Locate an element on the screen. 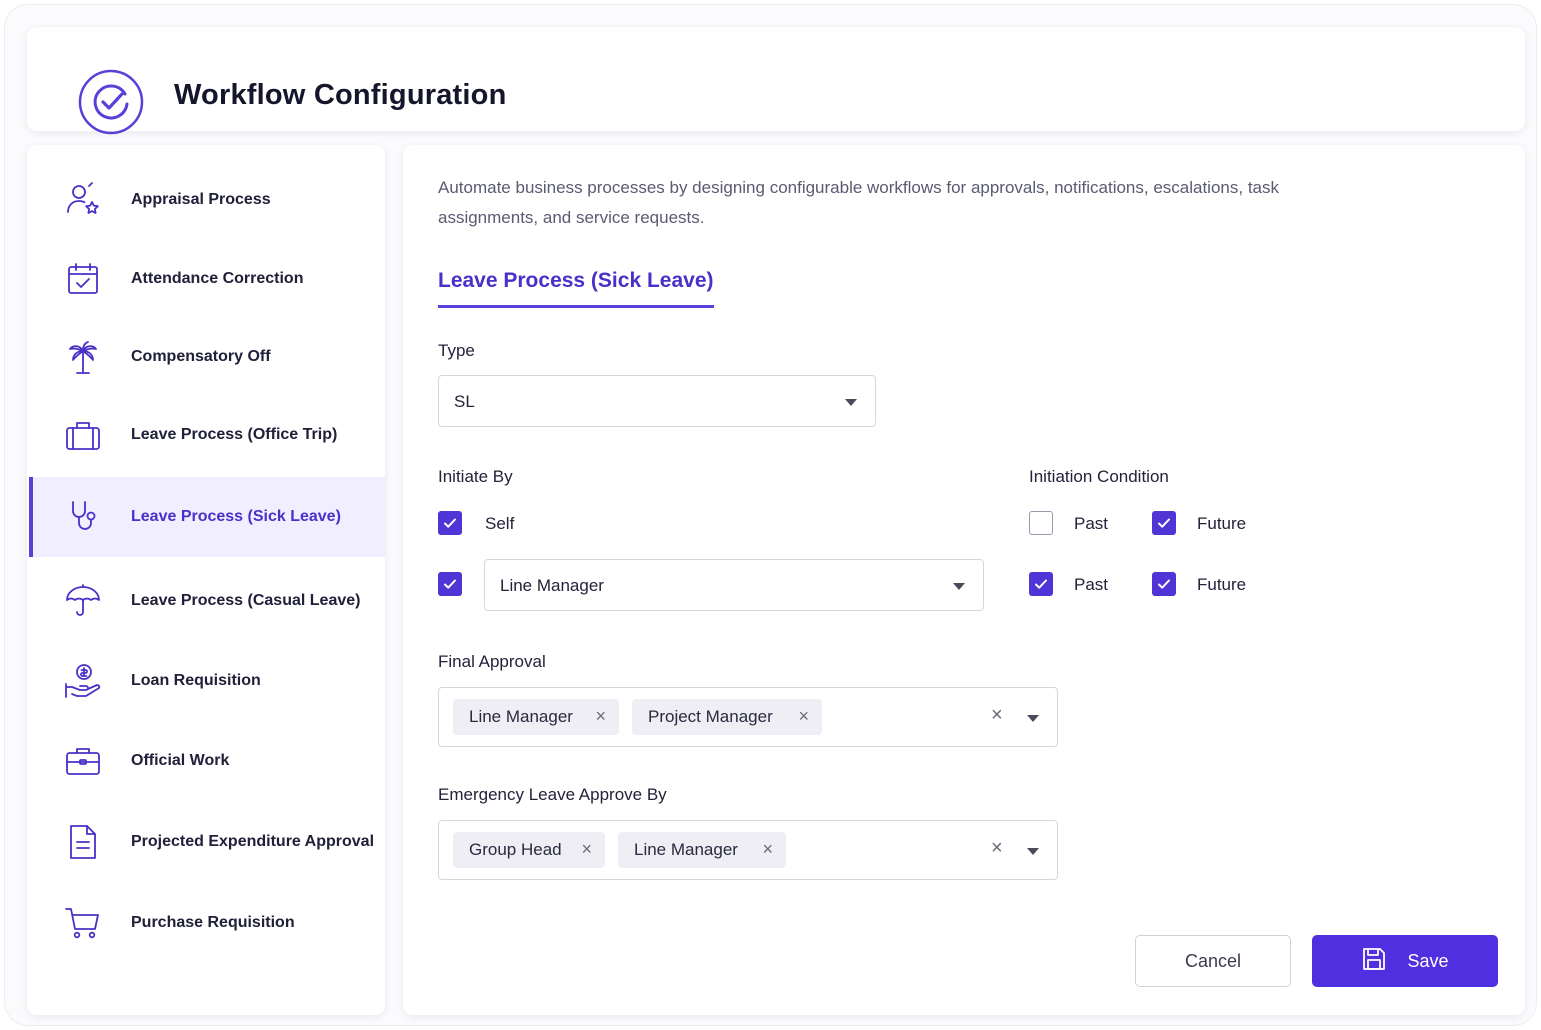  save-icon is located at coordinates (1384, 961).